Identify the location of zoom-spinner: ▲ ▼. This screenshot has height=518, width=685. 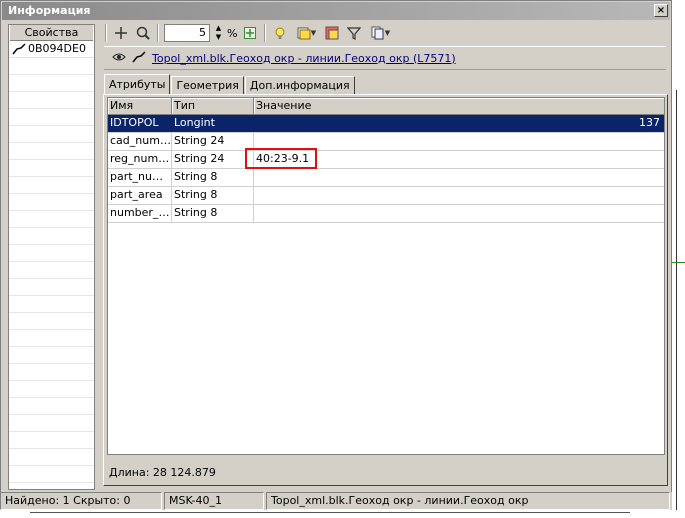
(218, 33).